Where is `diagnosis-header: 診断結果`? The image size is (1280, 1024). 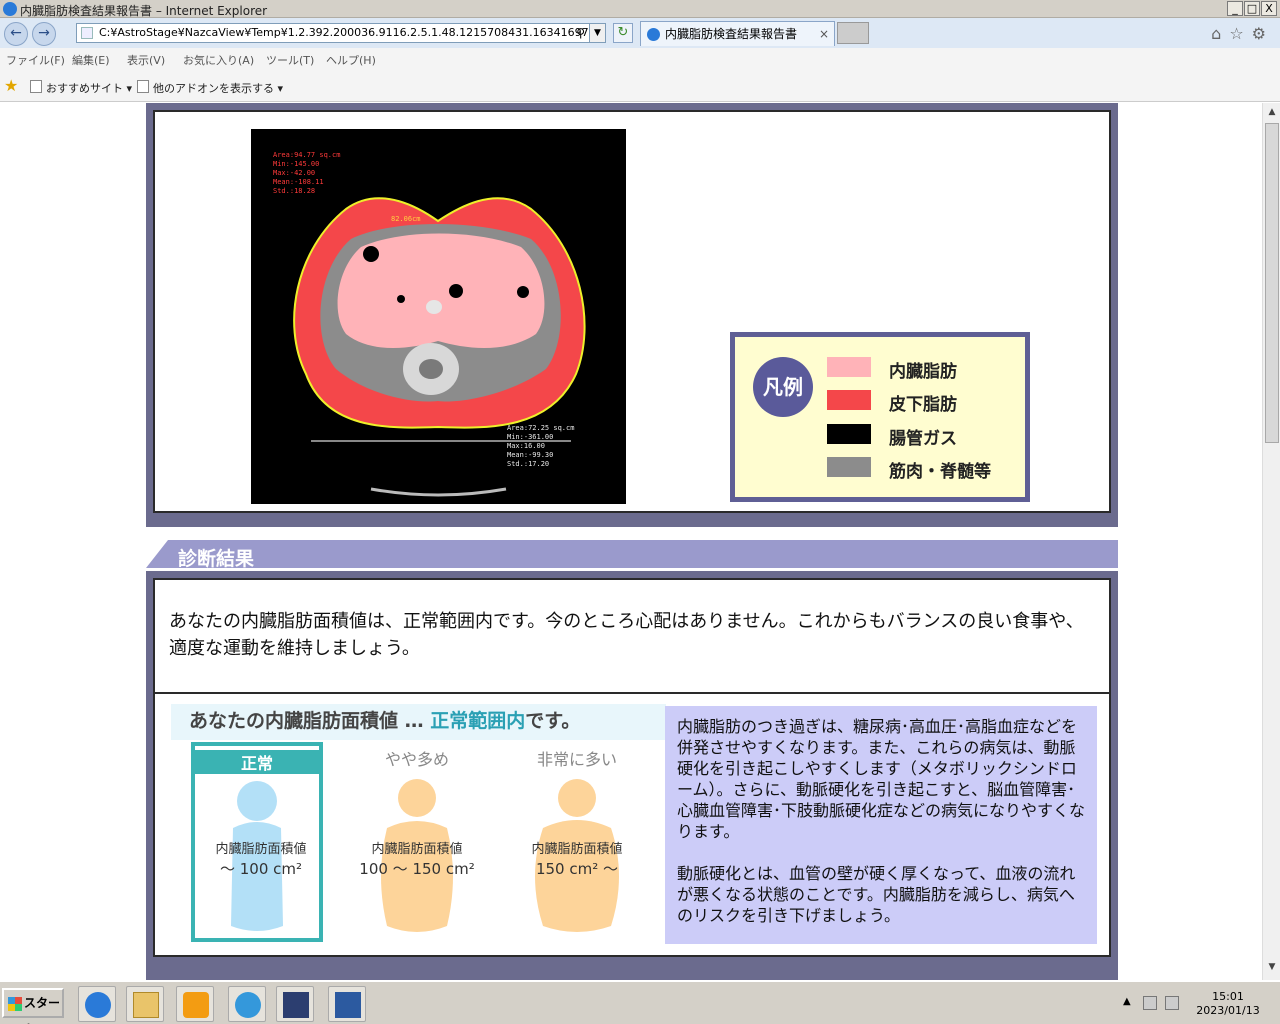 diagnosis-header: 診断結果 is located at coordinates (632, 555).